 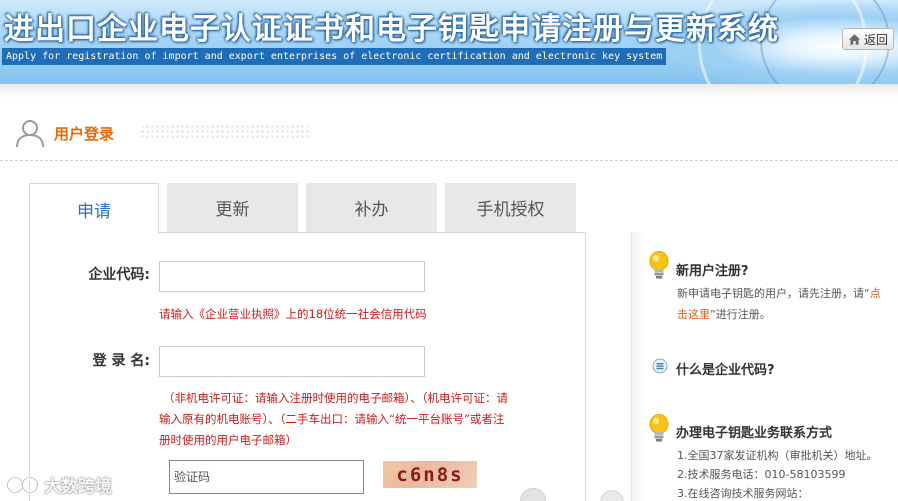 I want to click on tab-apply-label: 申请, so click(x=94, y=211).